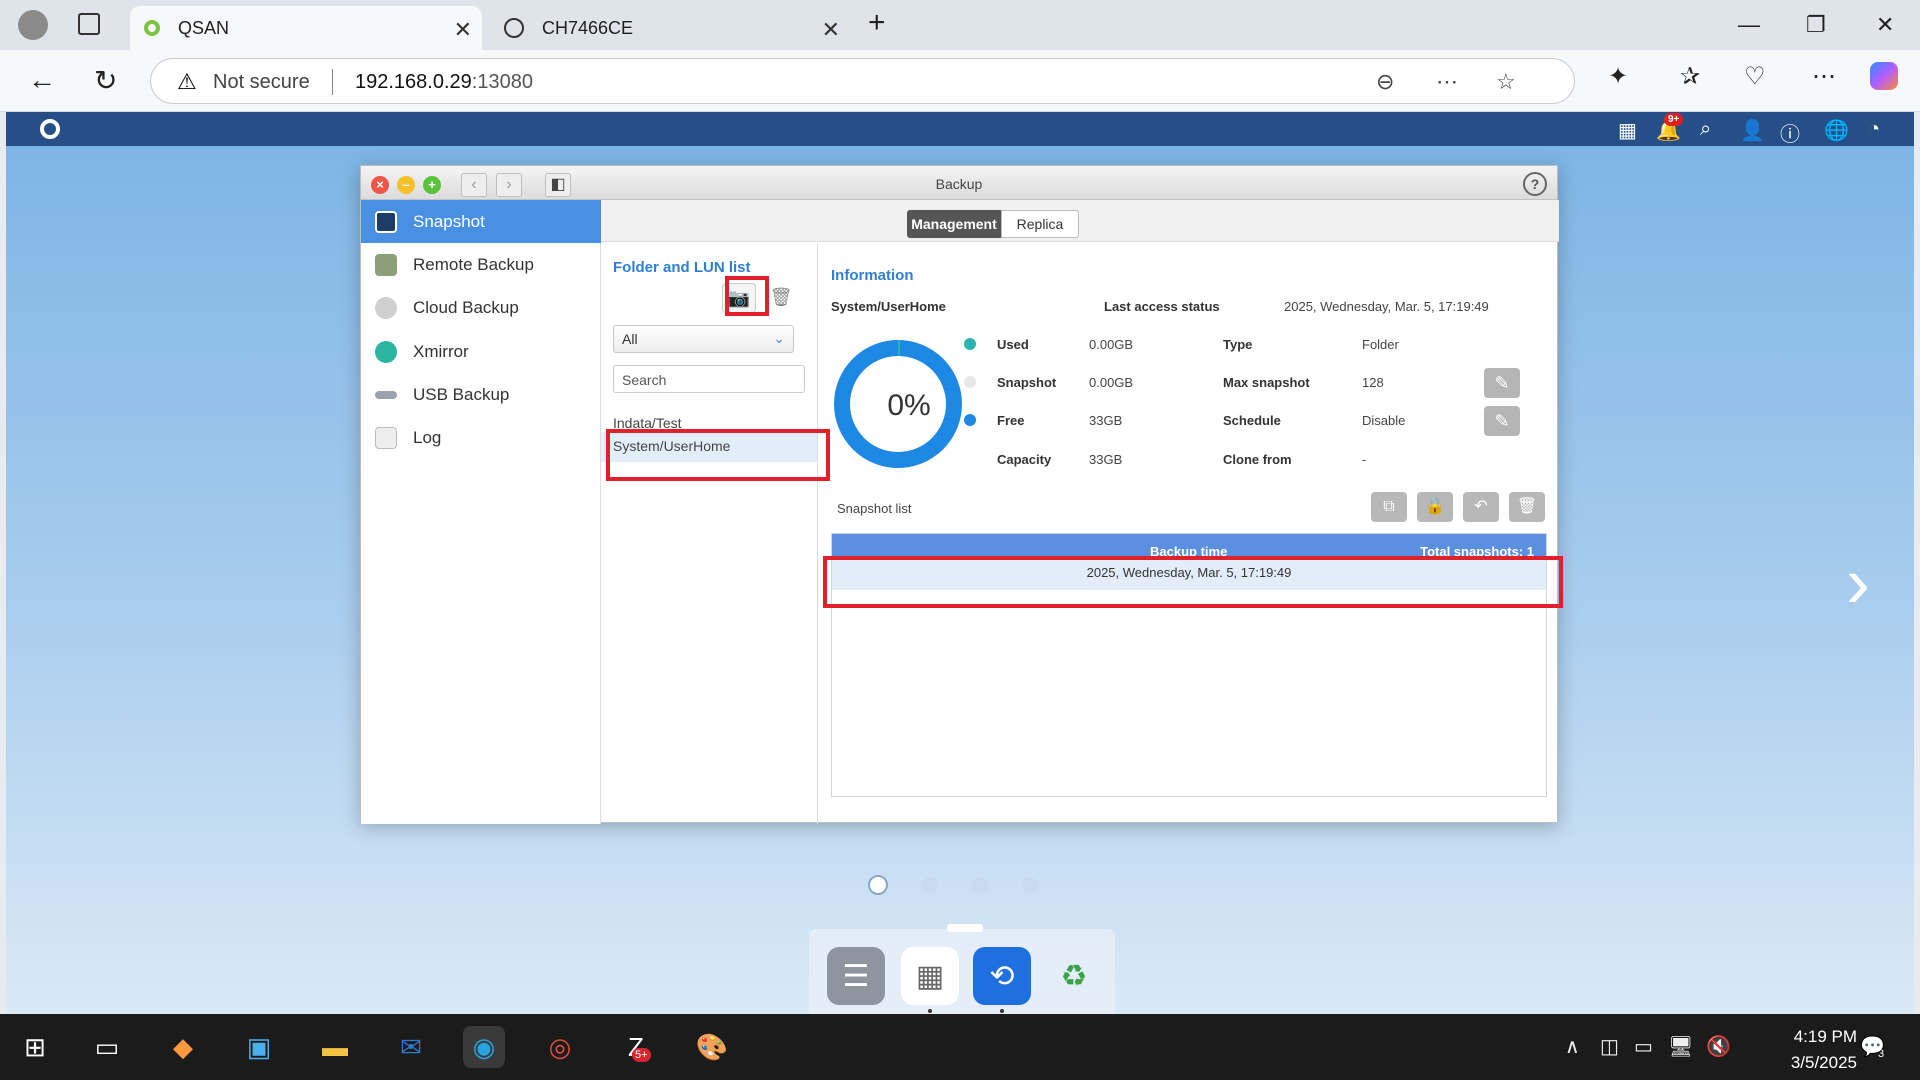 This screenshot has width=1920, height=1080. Describe the element at coordinates (1002, 976) in the screenshot. I see `backup-app-icon: ⟲` at that location.